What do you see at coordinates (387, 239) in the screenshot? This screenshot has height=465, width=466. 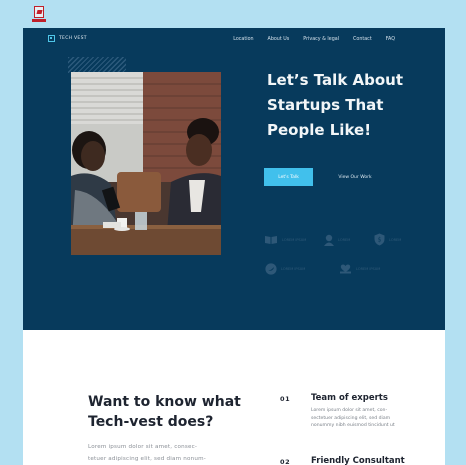 I see `feature-item: $ LOREM` at bounding box center [387, 239].